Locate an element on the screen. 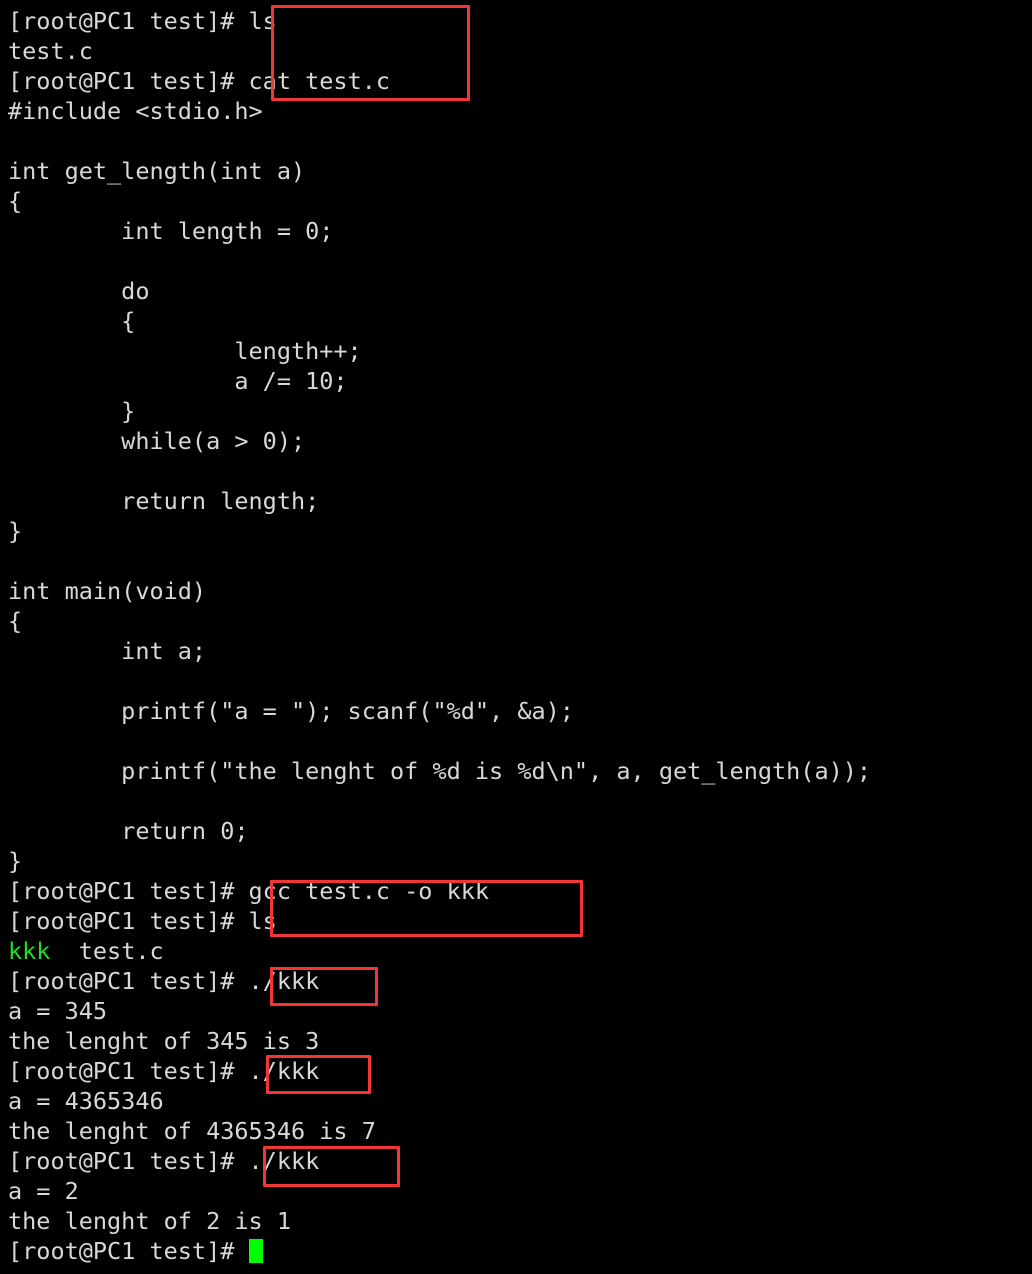 The image size is (1032, 1274). terminal-command-line: [root@PC1 test]# cat test.c is located at coordinates (520, 81).